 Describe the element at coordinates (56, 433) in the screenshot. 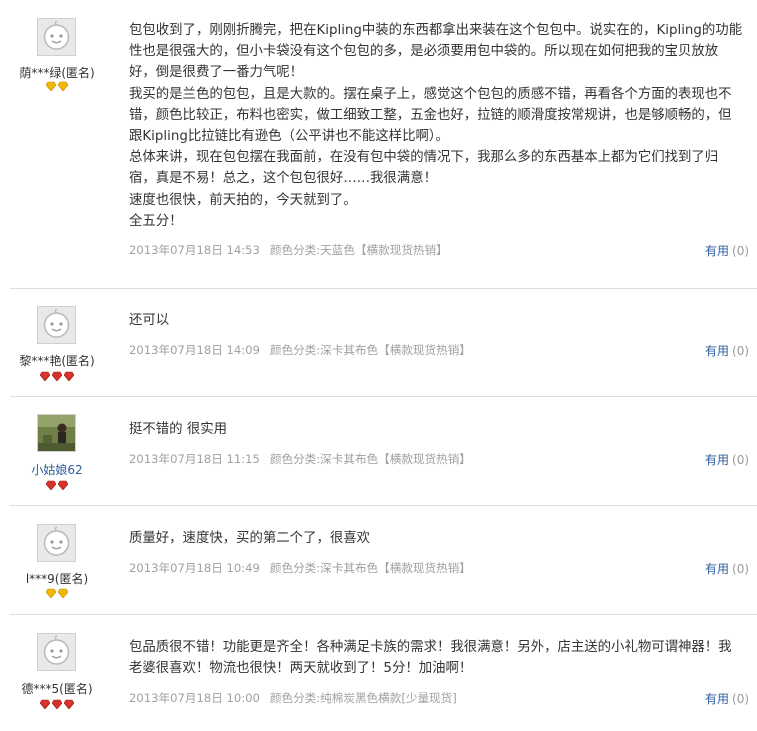

I see `user-photo-avatar` at that location.